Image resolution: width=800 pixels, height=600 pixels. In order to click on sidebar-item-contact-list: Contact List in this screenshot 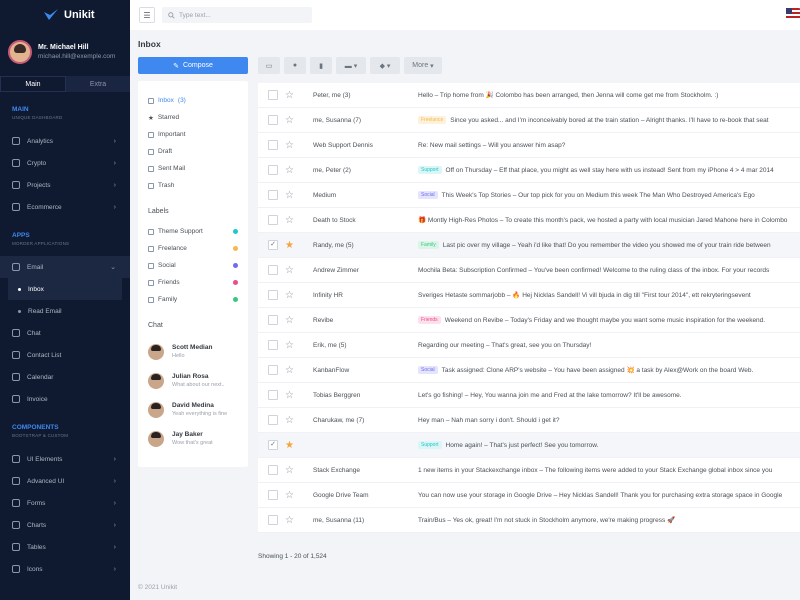, I will do `click(65, 355)`.